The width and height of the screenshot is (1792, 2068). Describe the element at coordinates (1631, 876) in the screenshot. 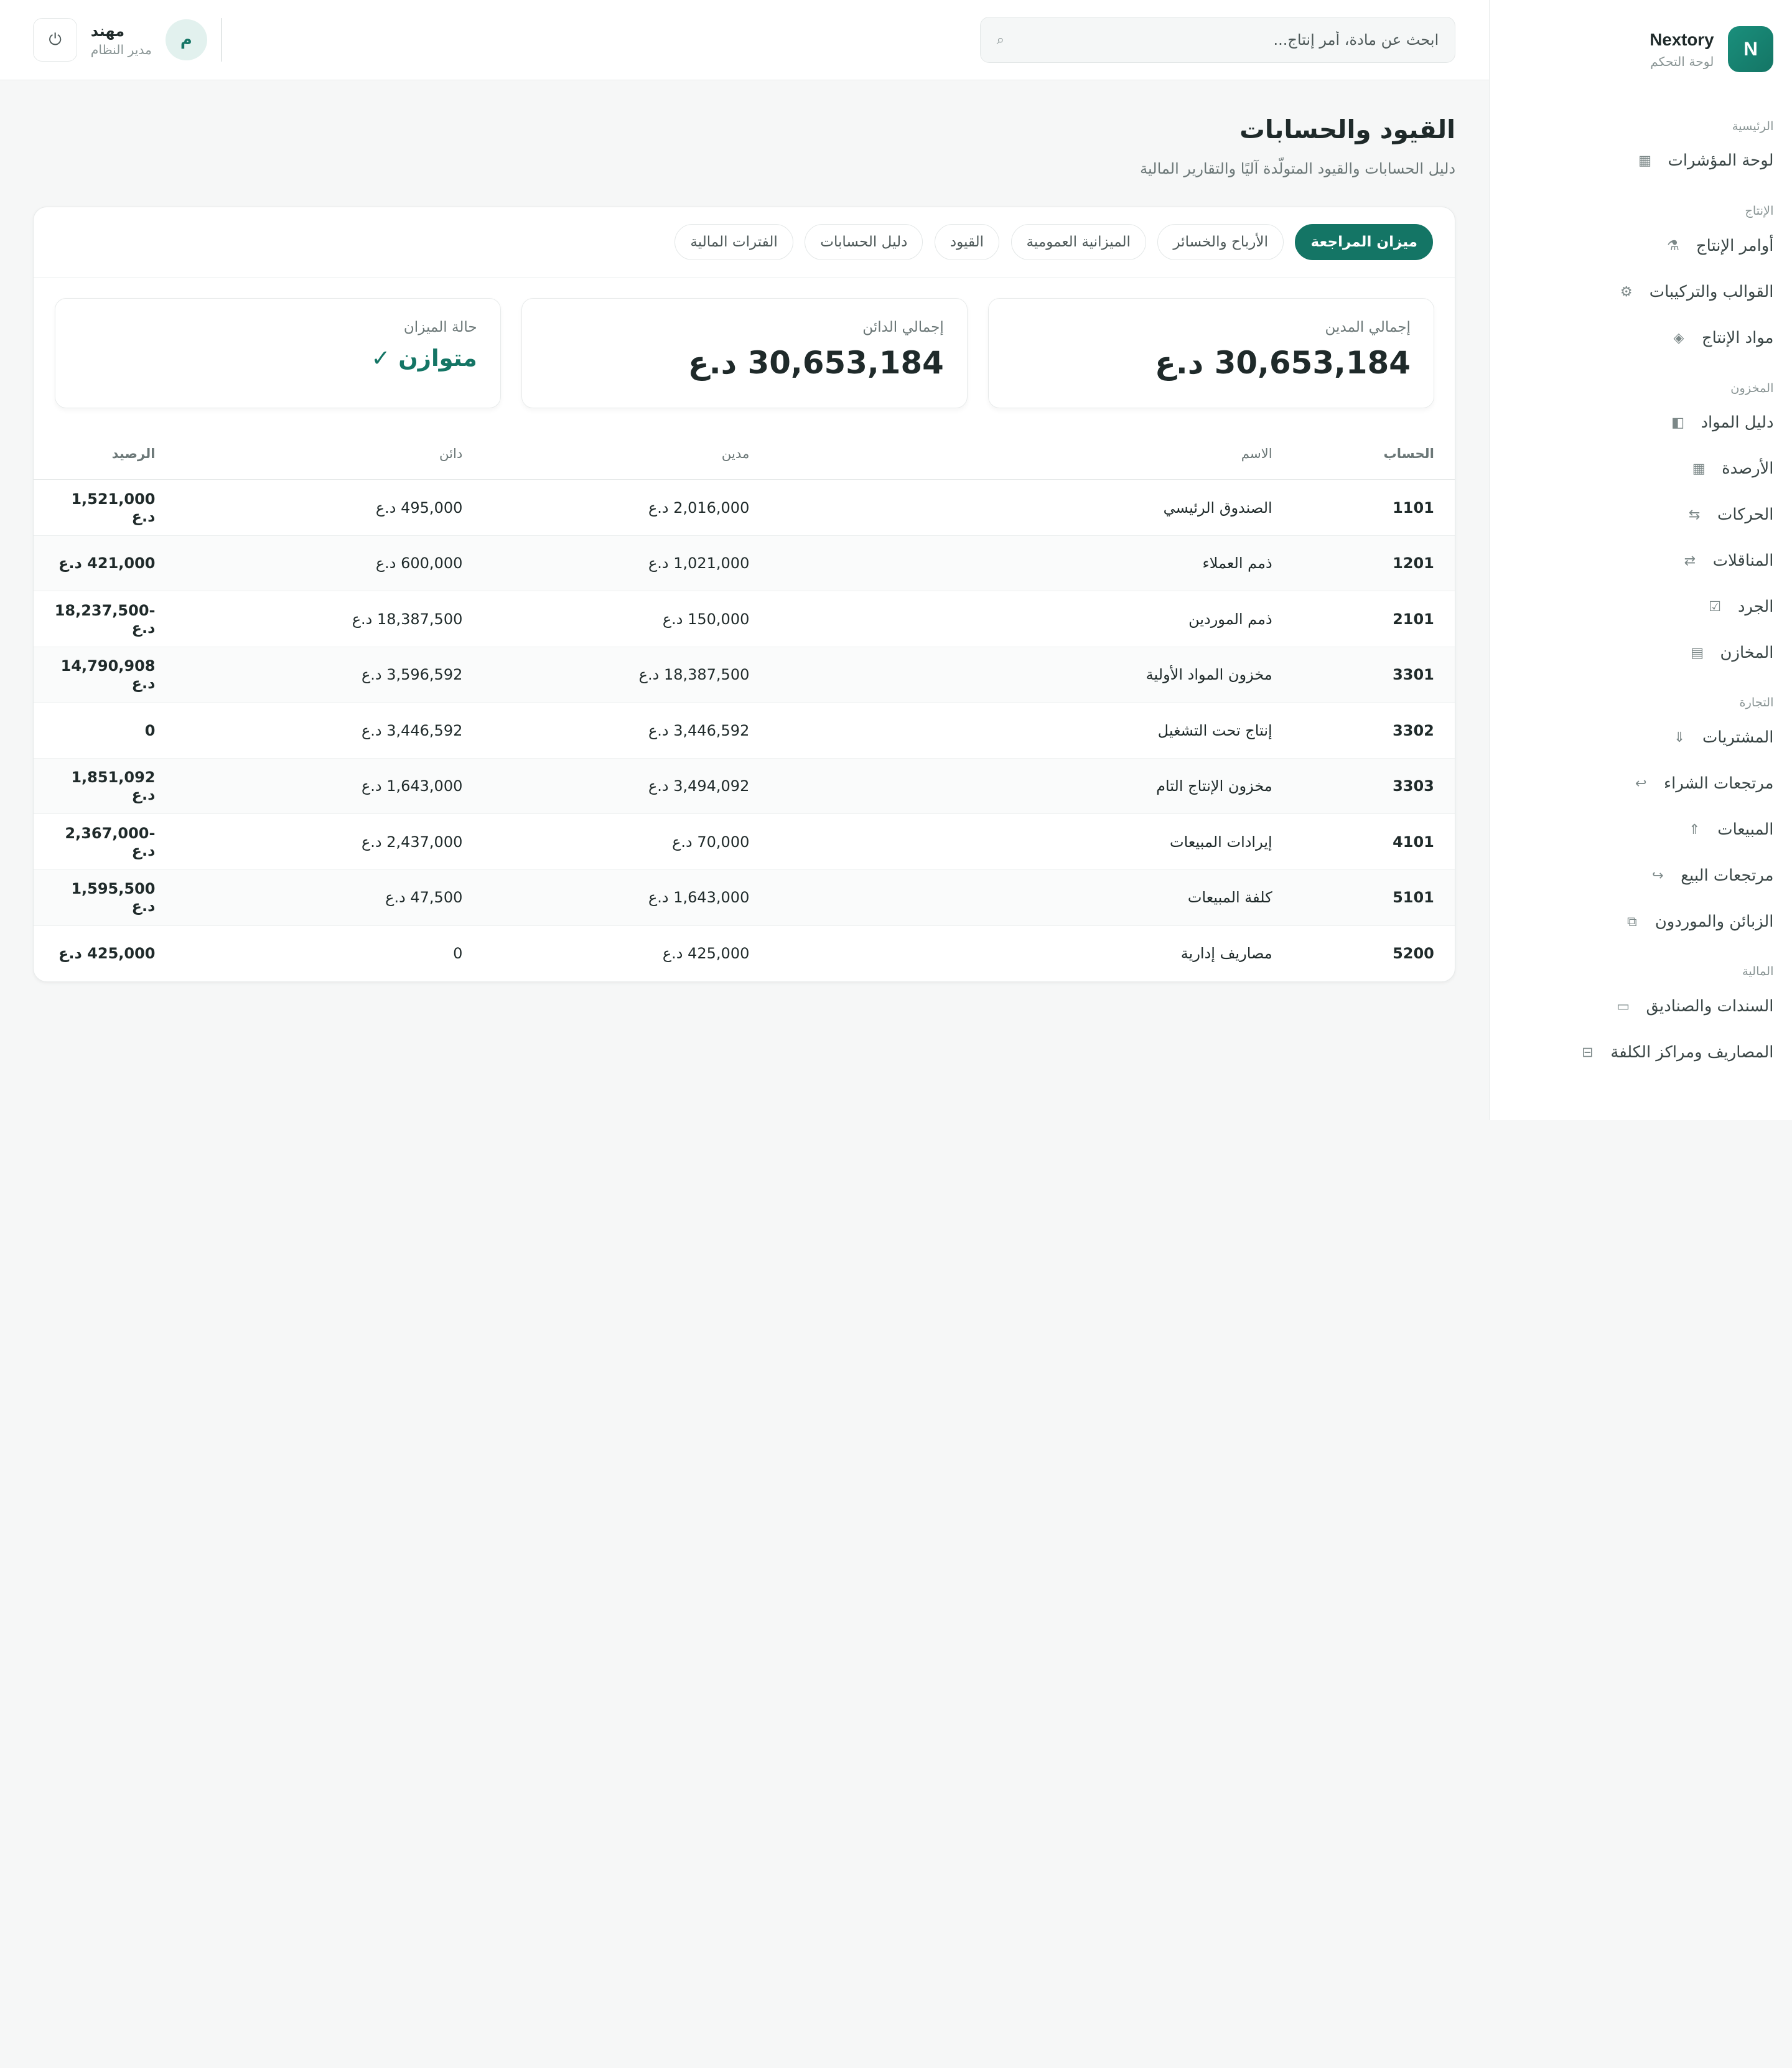

I see `sidebar-item: مرتجعات البيع ↪` at that location.